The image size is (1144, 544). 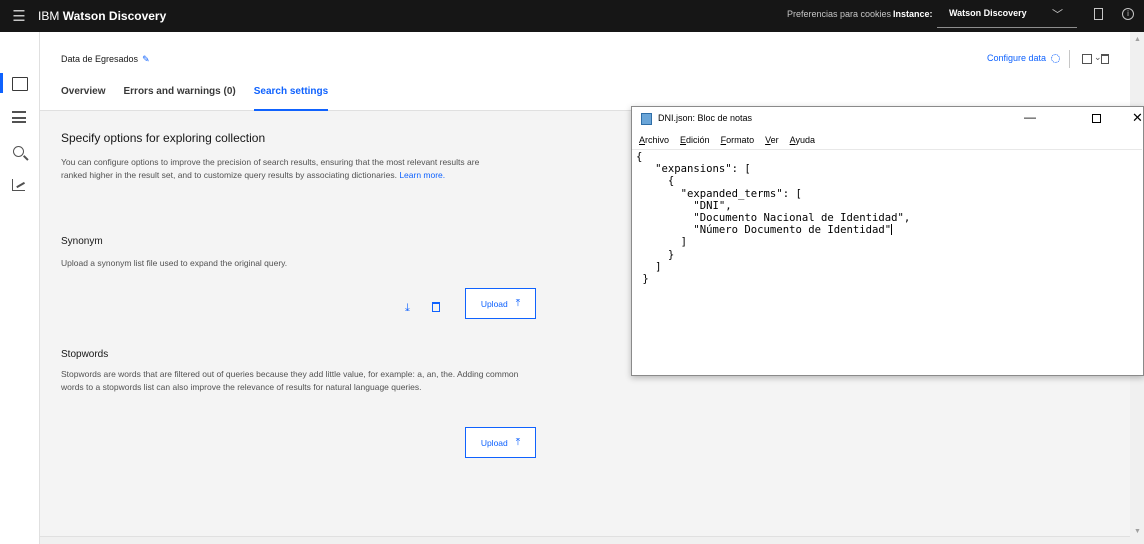 I want to click on close-icon: ✕, so click(x=1137, y=118).